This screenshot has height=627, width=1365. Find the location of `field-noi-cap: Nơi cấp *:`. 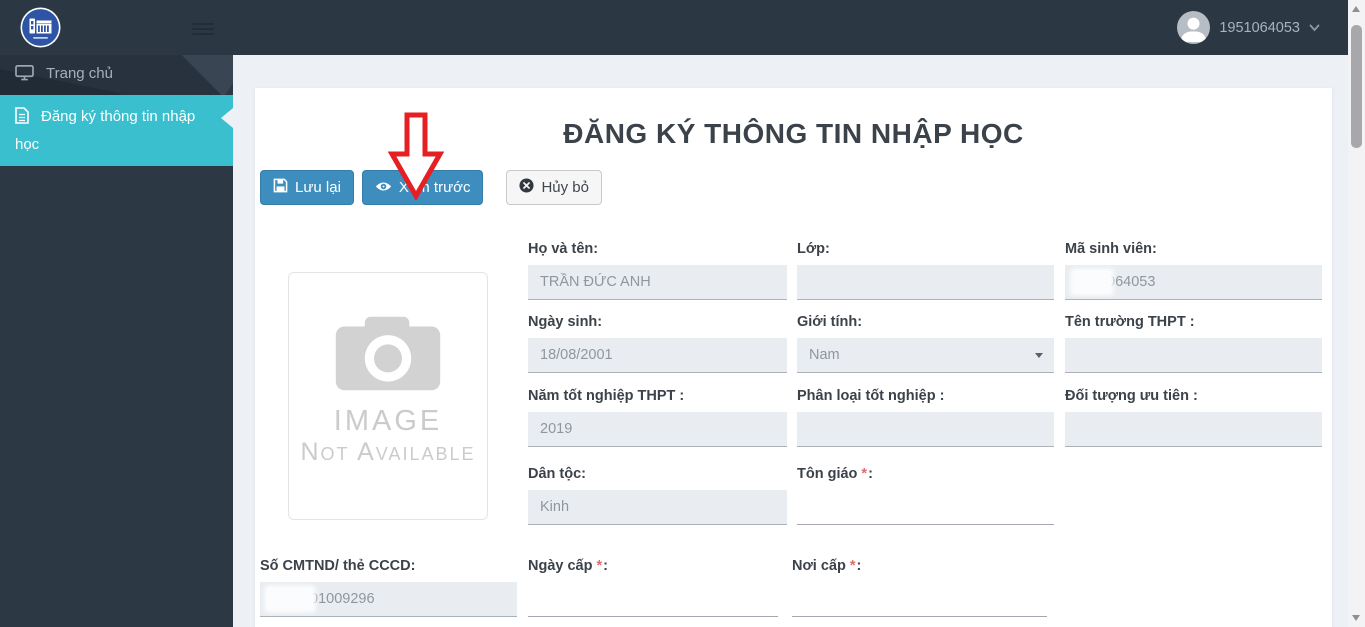

field-noi-cap: Nơi cấp *: is located at coordinates (919, 587).